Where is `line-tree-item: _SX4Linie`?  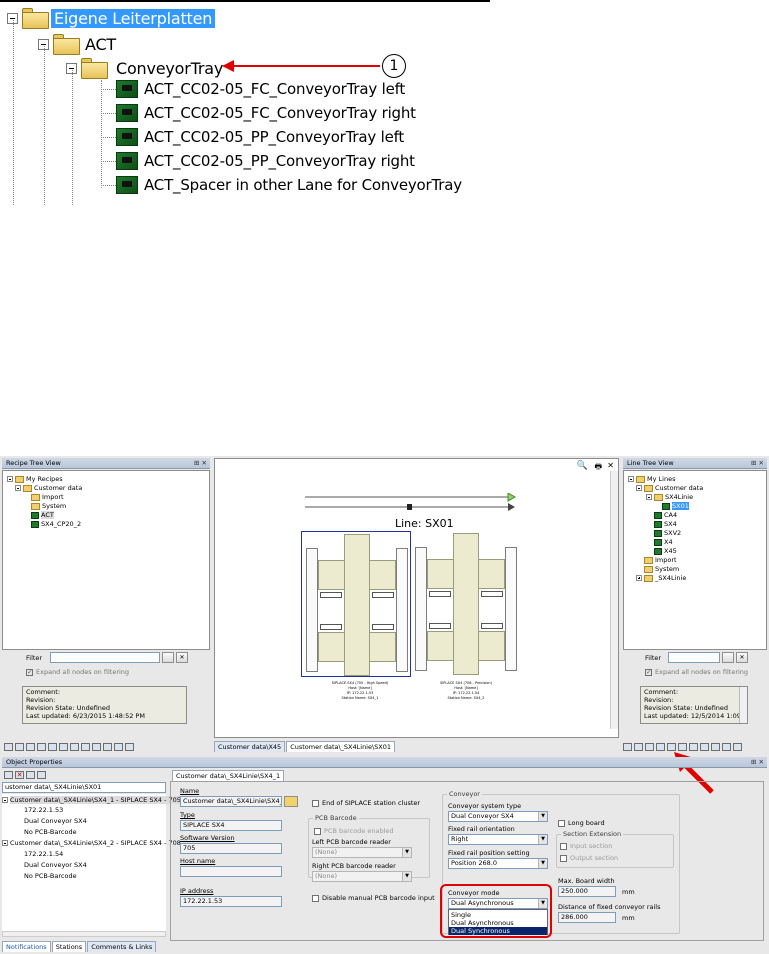
line-tree-item: _SX4Linie is located at coordinates (661, 578).